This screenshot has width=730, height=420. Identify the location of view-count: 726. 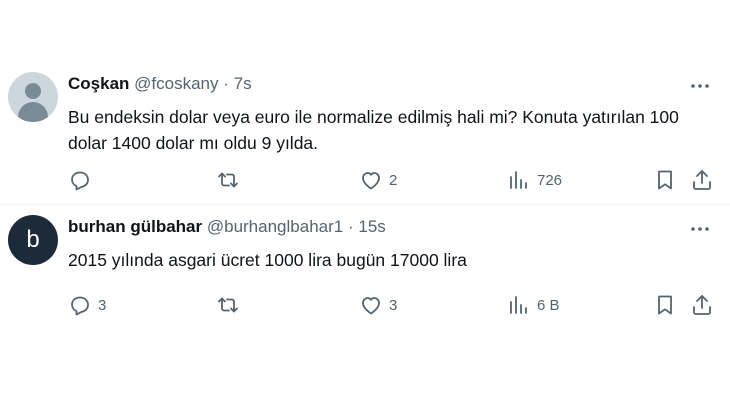
(550, 180).